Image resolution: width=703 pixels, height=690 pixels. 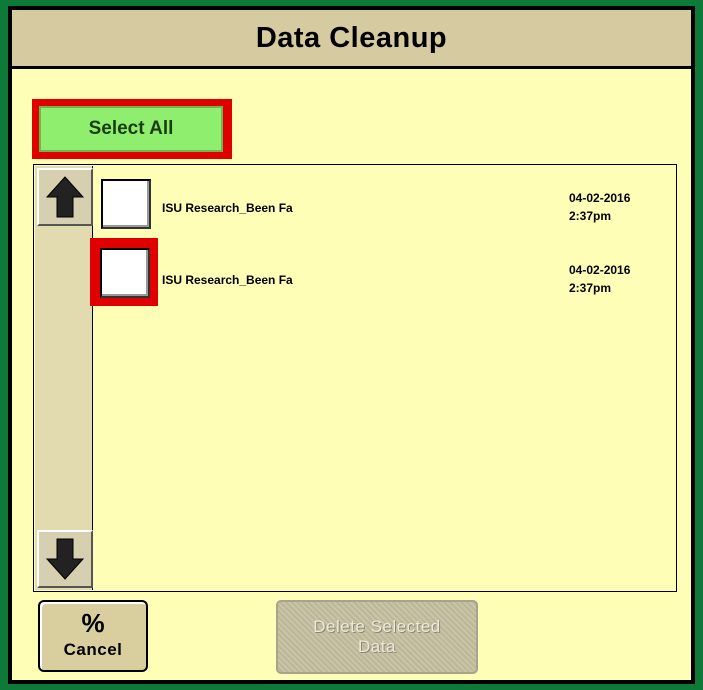 I want to click on dialog-title: Data Cleanup, so click(x=351, y=37).